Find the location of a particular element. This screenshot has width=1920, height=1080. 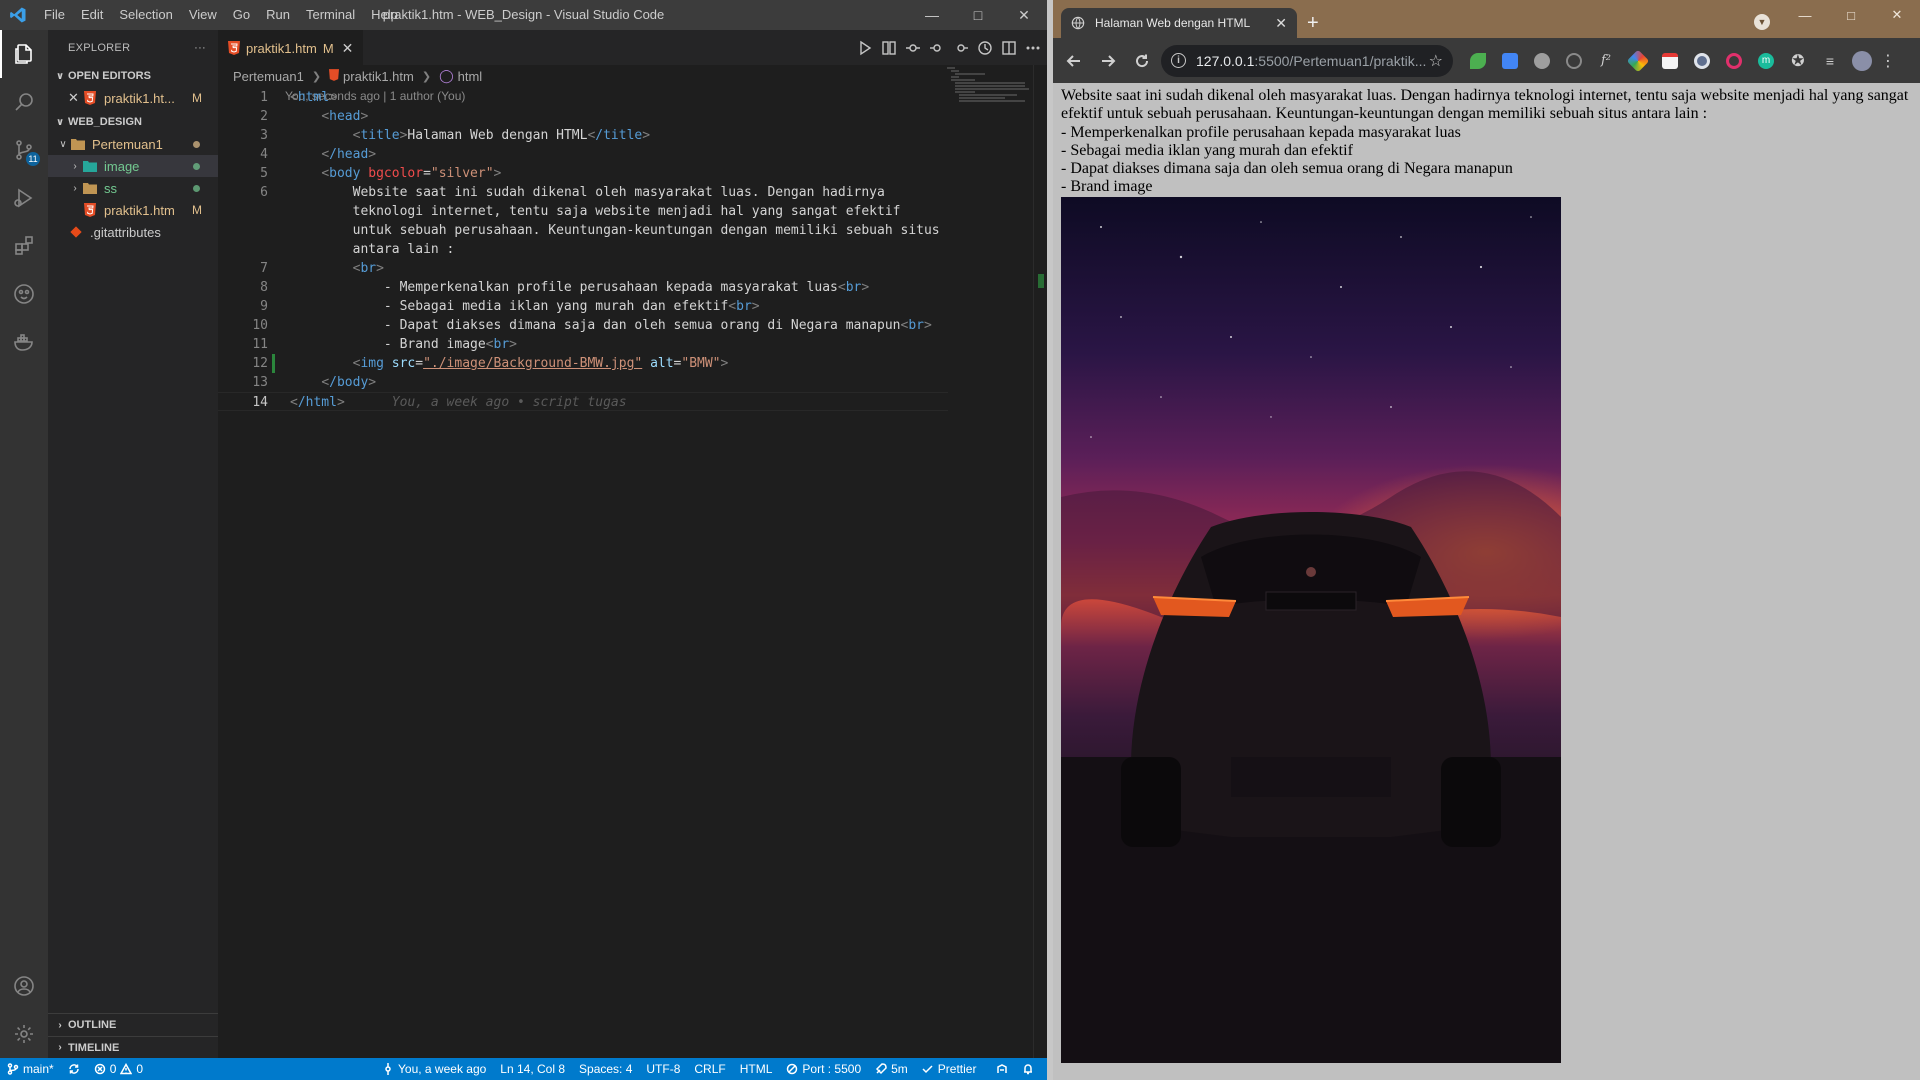

sync-icon is located at coordinates (74, 1069).